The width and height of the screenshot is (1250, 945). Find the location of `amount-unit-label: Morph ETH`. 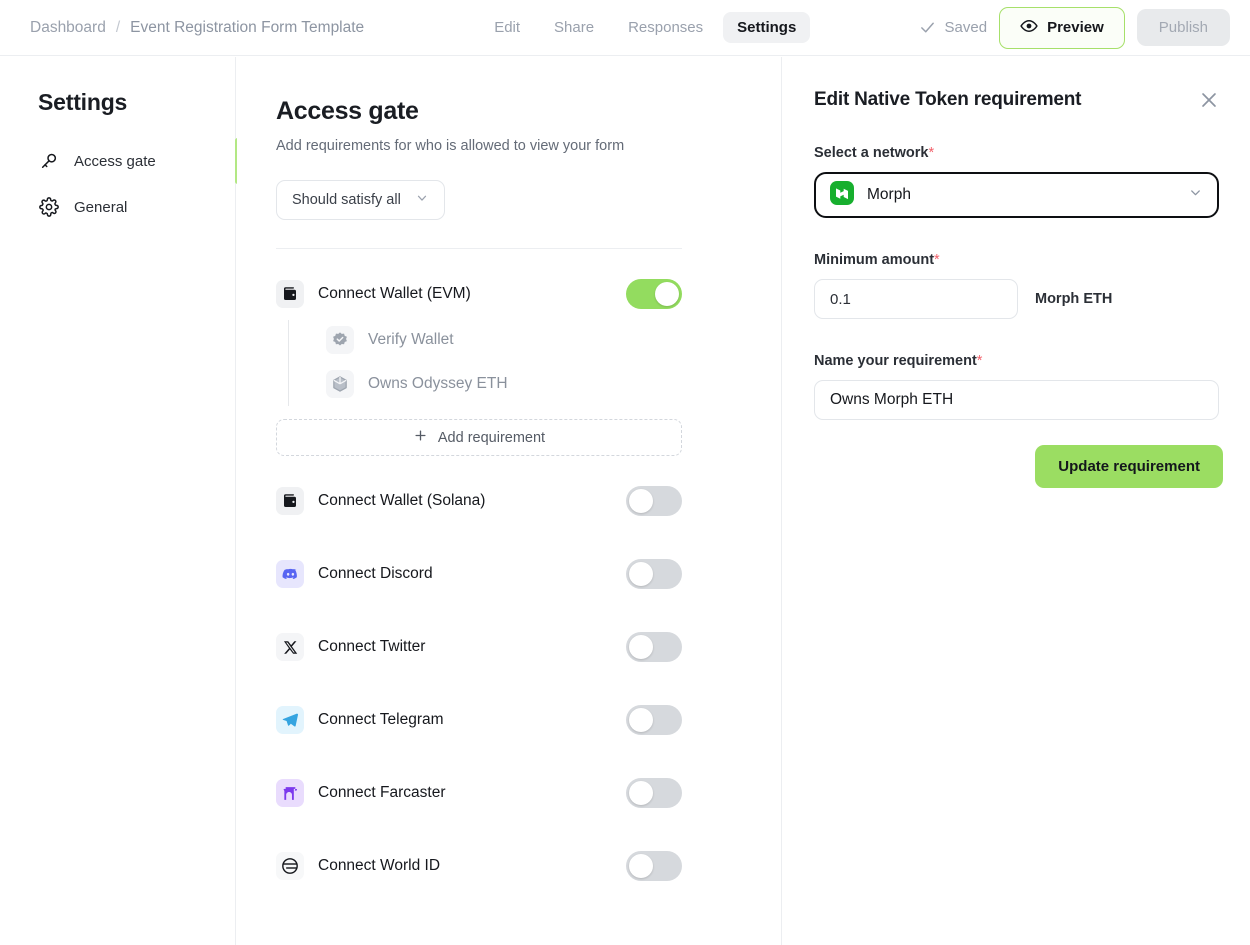

amount-unit-label: Morph ETH is located at coordinates (1074, 299).